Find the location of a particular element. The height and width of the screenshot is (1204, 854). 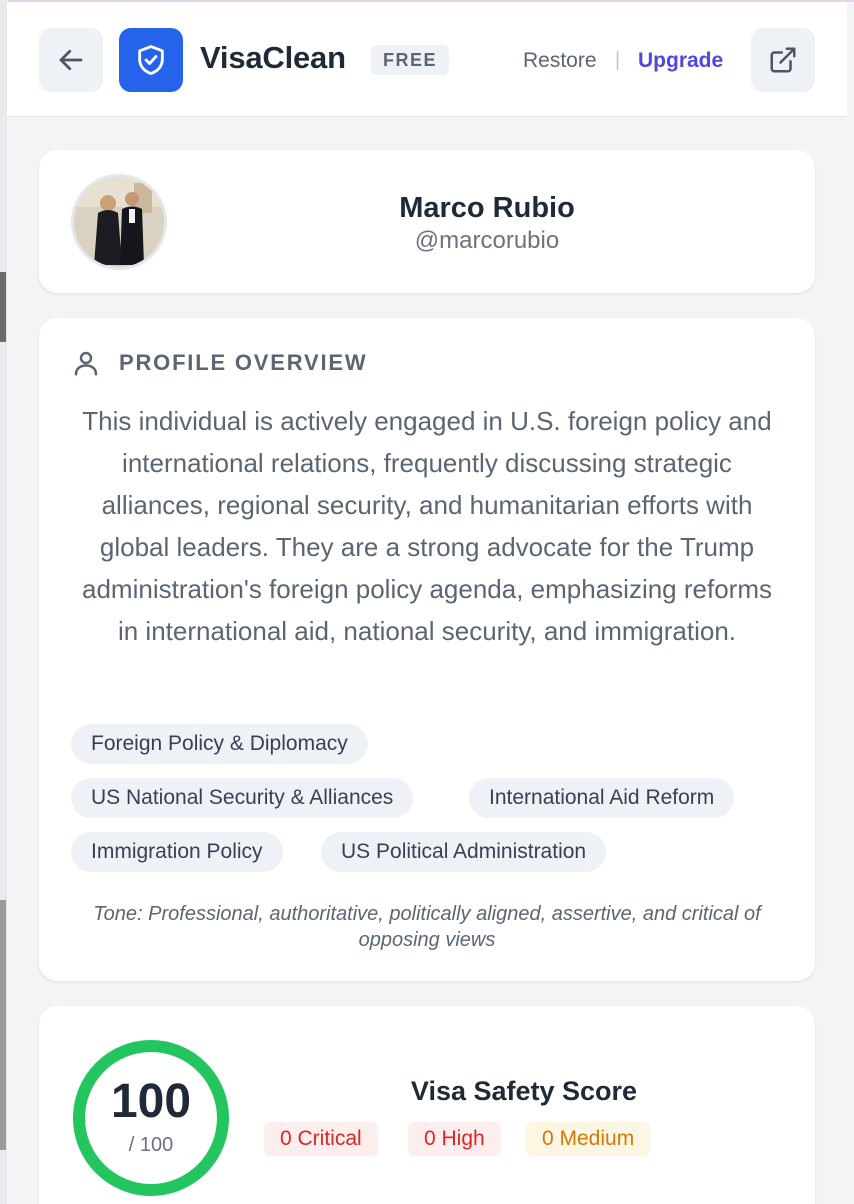

profile-name: Marco Rubio is located at coordinates (487, 208).